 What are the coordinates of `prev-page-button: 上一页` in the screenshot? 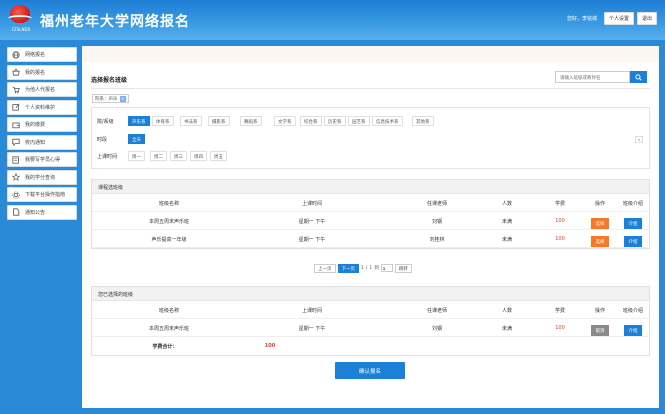 It's located at (325, 268).